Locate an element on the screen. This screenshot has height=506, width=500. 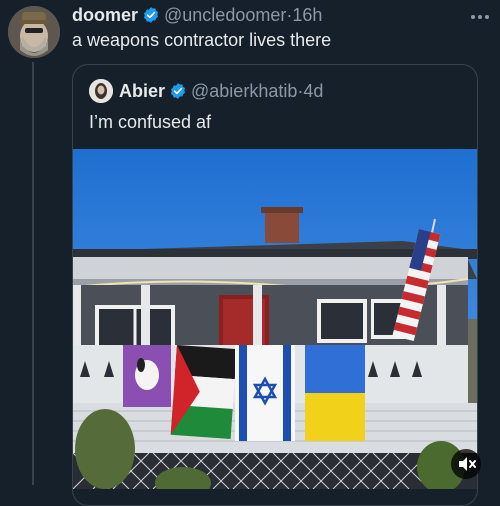
timestamp: 16h is located at coordinates (307, 15).